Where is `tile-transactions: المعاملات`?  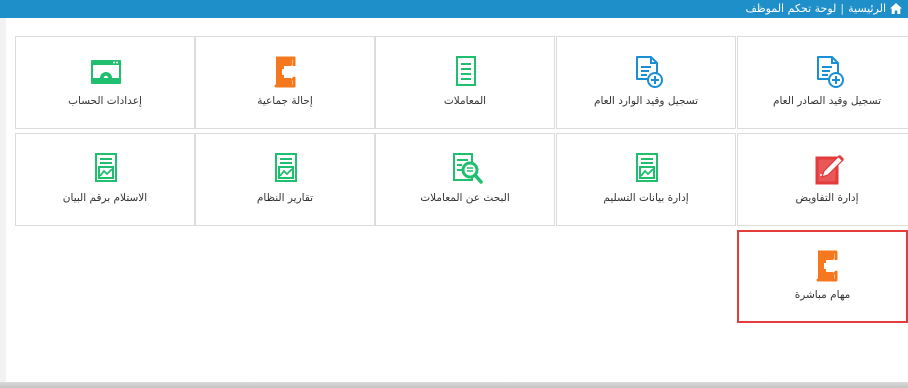
tile-transactions: المعاملات is located at coordinates (465, 82).